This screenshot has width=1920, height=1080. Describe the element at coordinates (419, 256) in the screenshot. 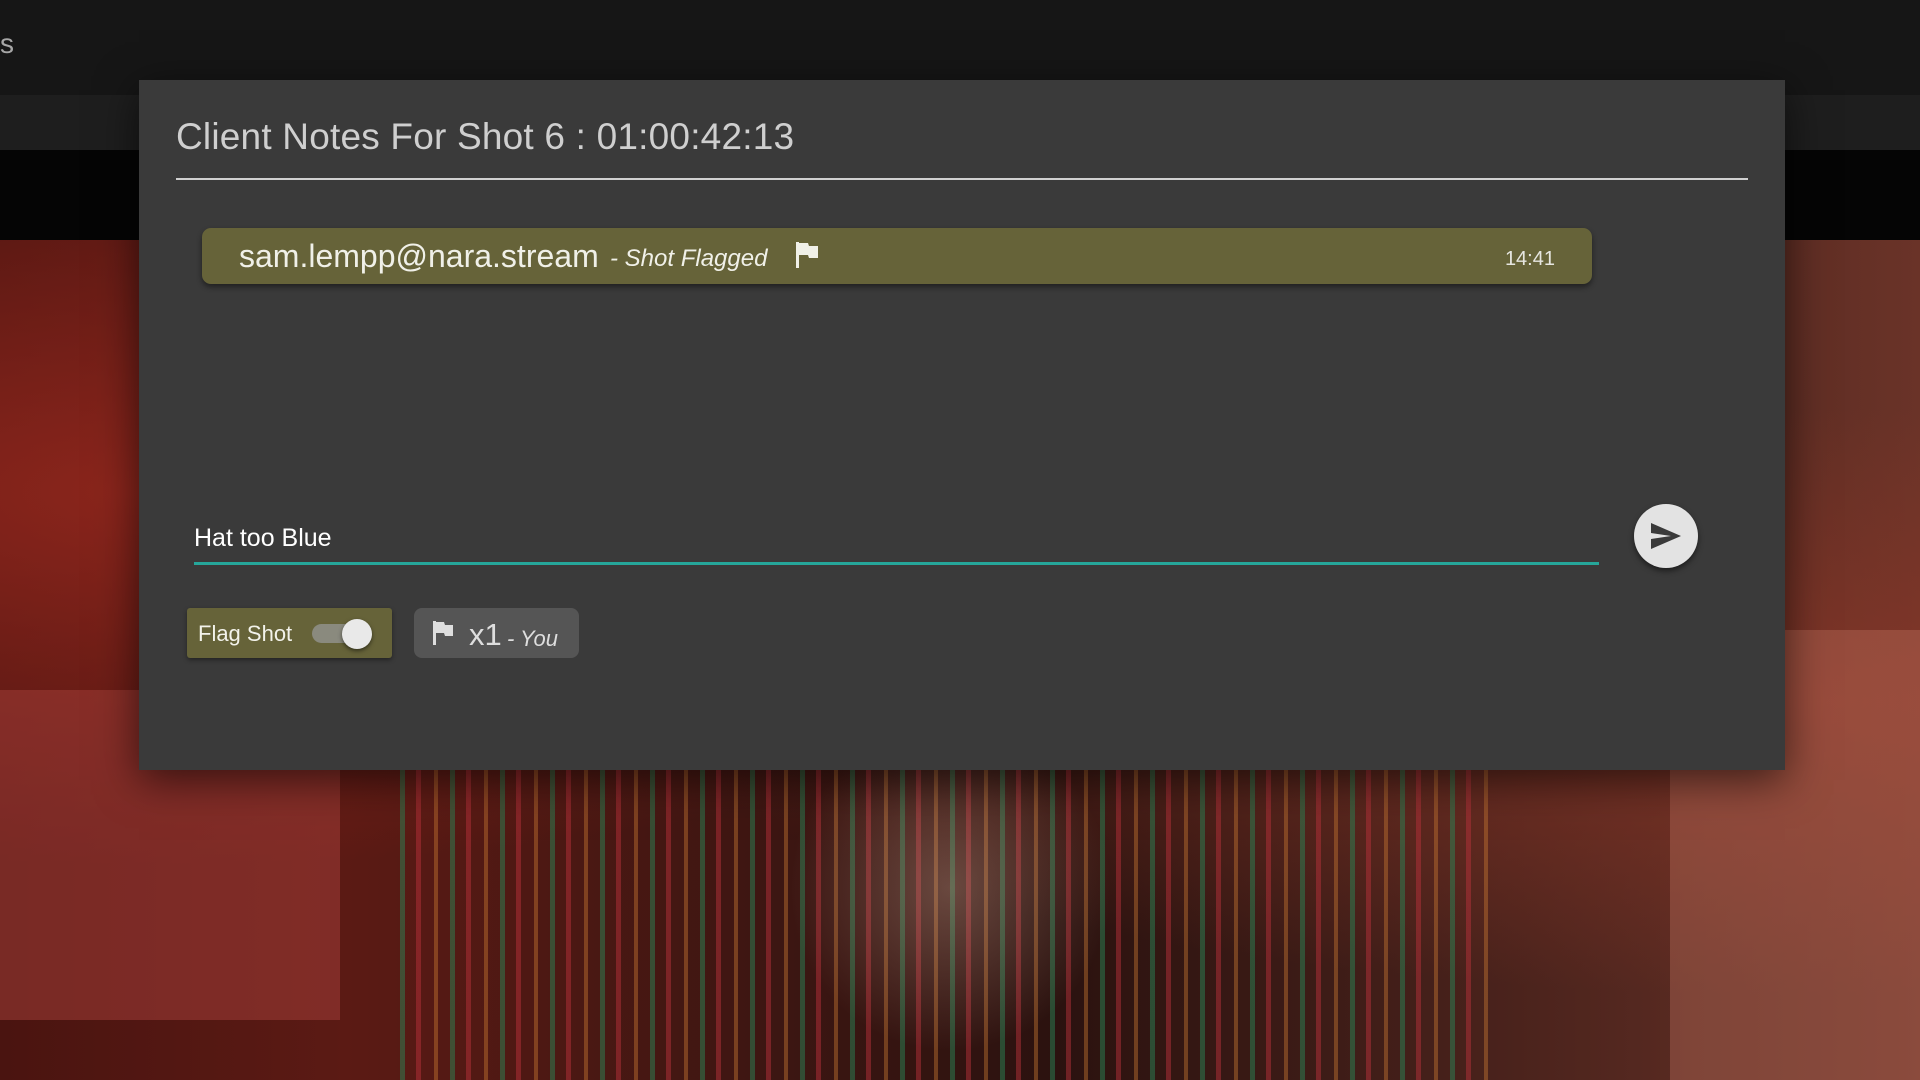

I see `note-author: sam.lempp@nara.stream` at that location.